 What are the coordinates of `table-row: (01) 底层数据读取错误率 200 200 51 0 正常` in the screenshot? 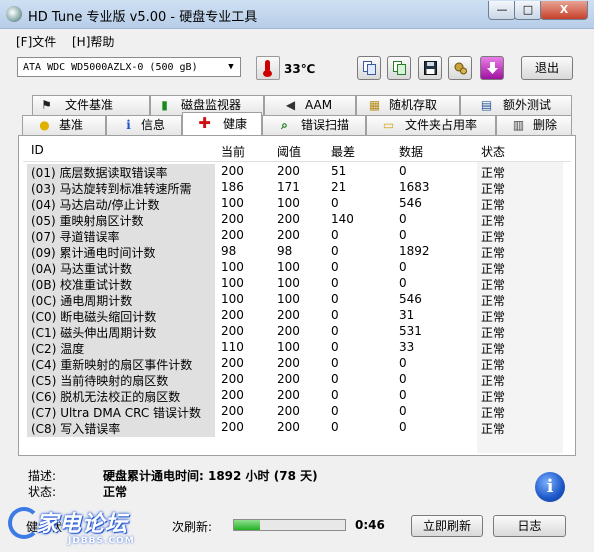 It's located at (297, 172).